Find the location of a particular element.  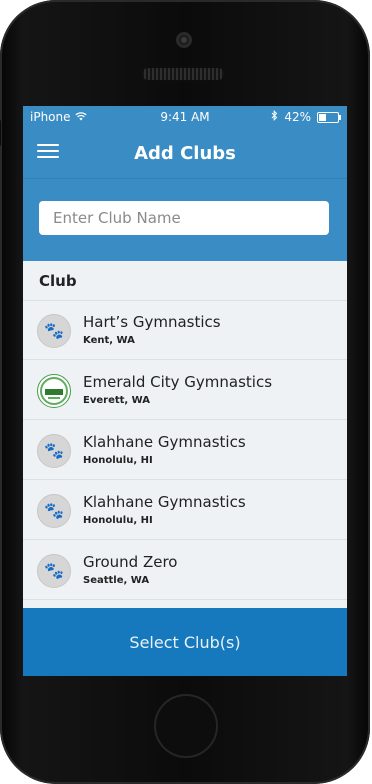

club-name: Ground Zero is located at coordinates (130, 562).